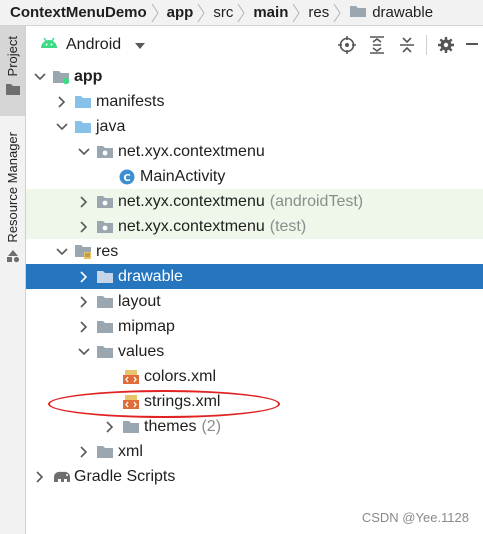 This screenshot has width=483, height=534. I want to click on breadcrumb-main: main, so click(269, 12).